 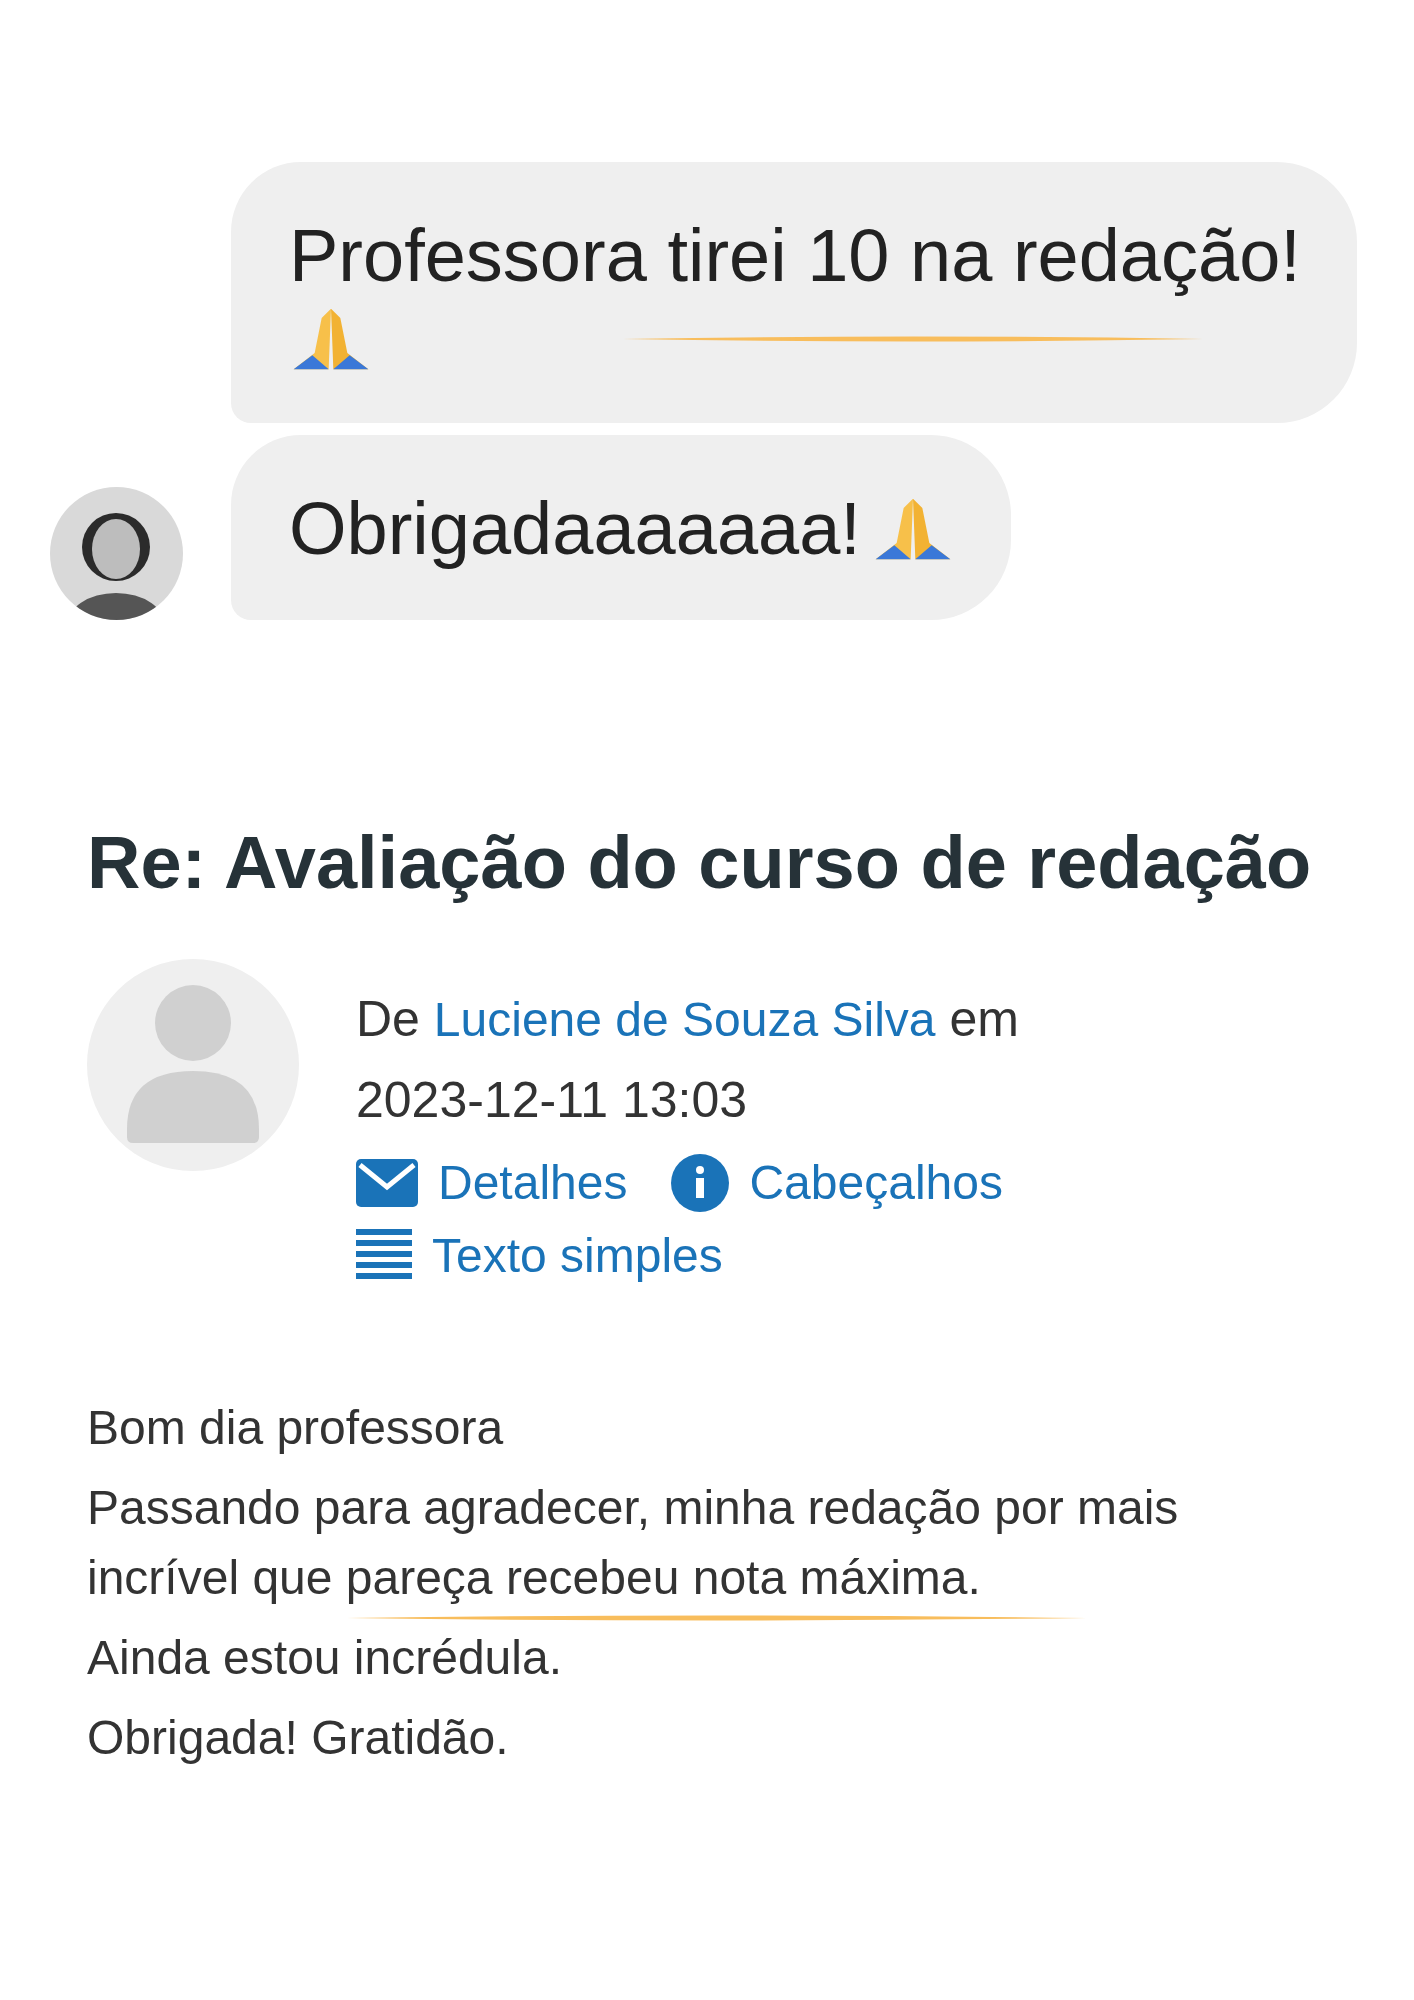 What do you see at coordinates (384, 1255) in the screenshot?
I see `list-icon` at bounding box center [384, 1255].